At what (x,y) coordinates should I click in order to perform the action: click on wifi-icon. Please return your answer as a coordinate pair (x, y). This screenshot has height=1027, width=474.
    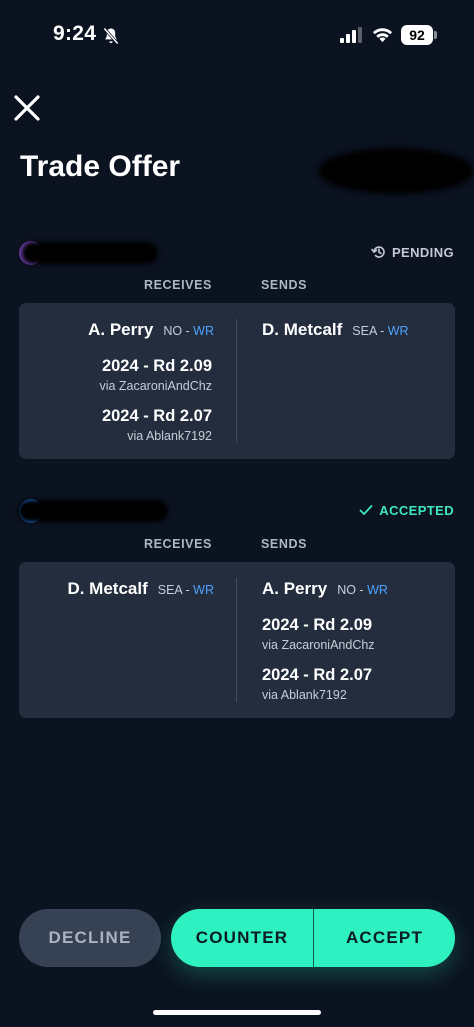
    Looking at the image, I should click on (382, 35).